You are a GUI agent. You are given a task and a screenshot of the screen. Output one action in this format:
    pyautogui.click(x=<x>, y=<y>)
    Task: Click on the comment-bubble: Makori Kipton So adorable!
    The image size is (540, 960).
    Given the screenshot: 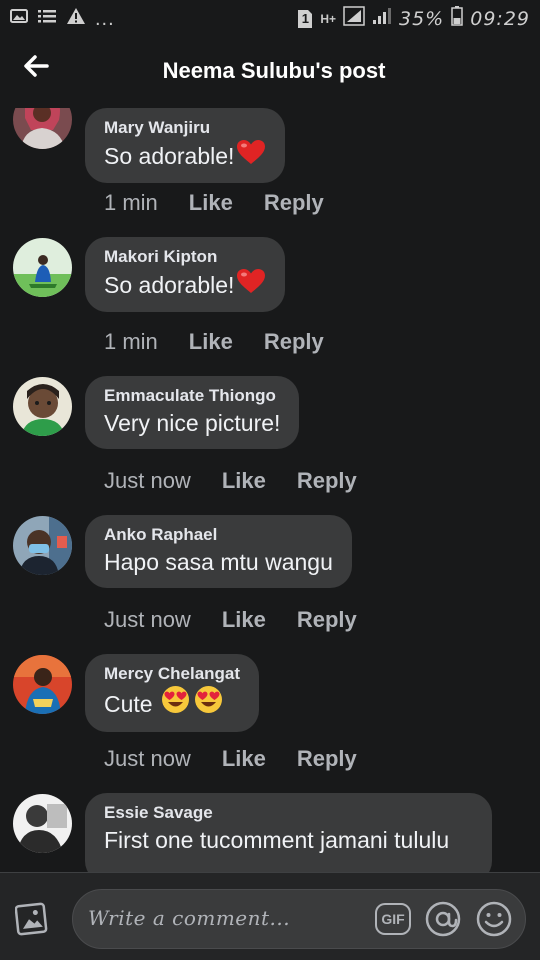 What is the action you would take?
    pyautogui.click(x=185, y=274)
    